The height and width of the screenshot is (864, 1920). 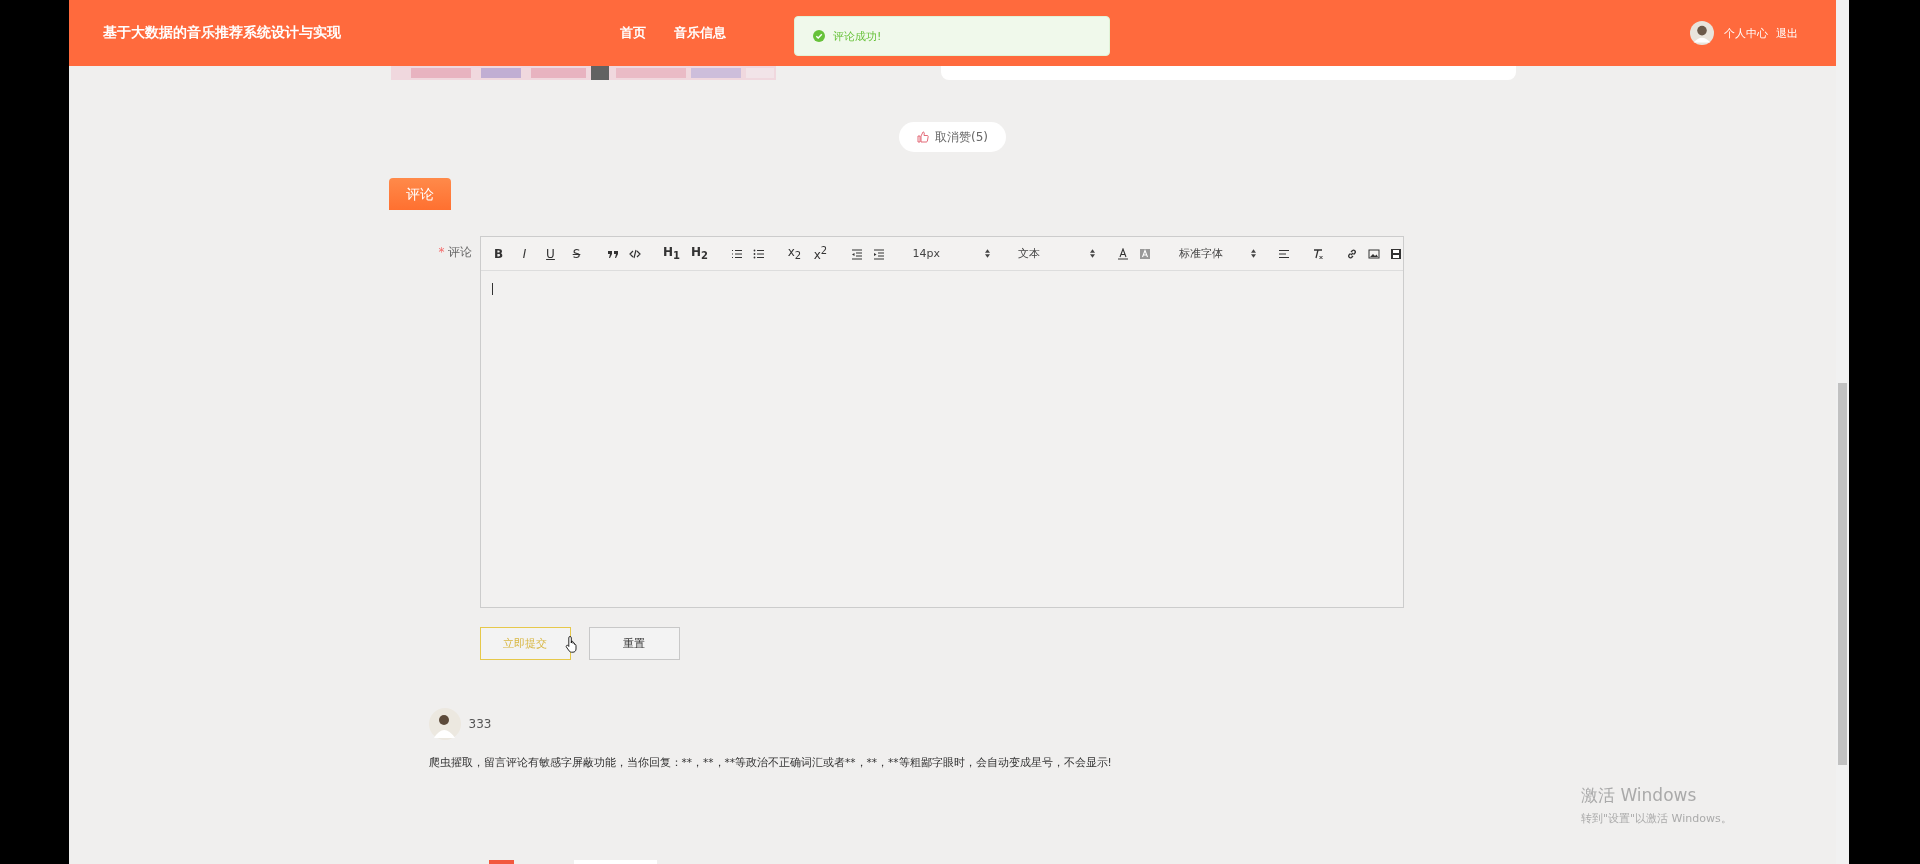 What do you see at coordinates (1218, 253) in the screenshot?
I see `font-select: 标准字体` at bounding box center [1218, 253].